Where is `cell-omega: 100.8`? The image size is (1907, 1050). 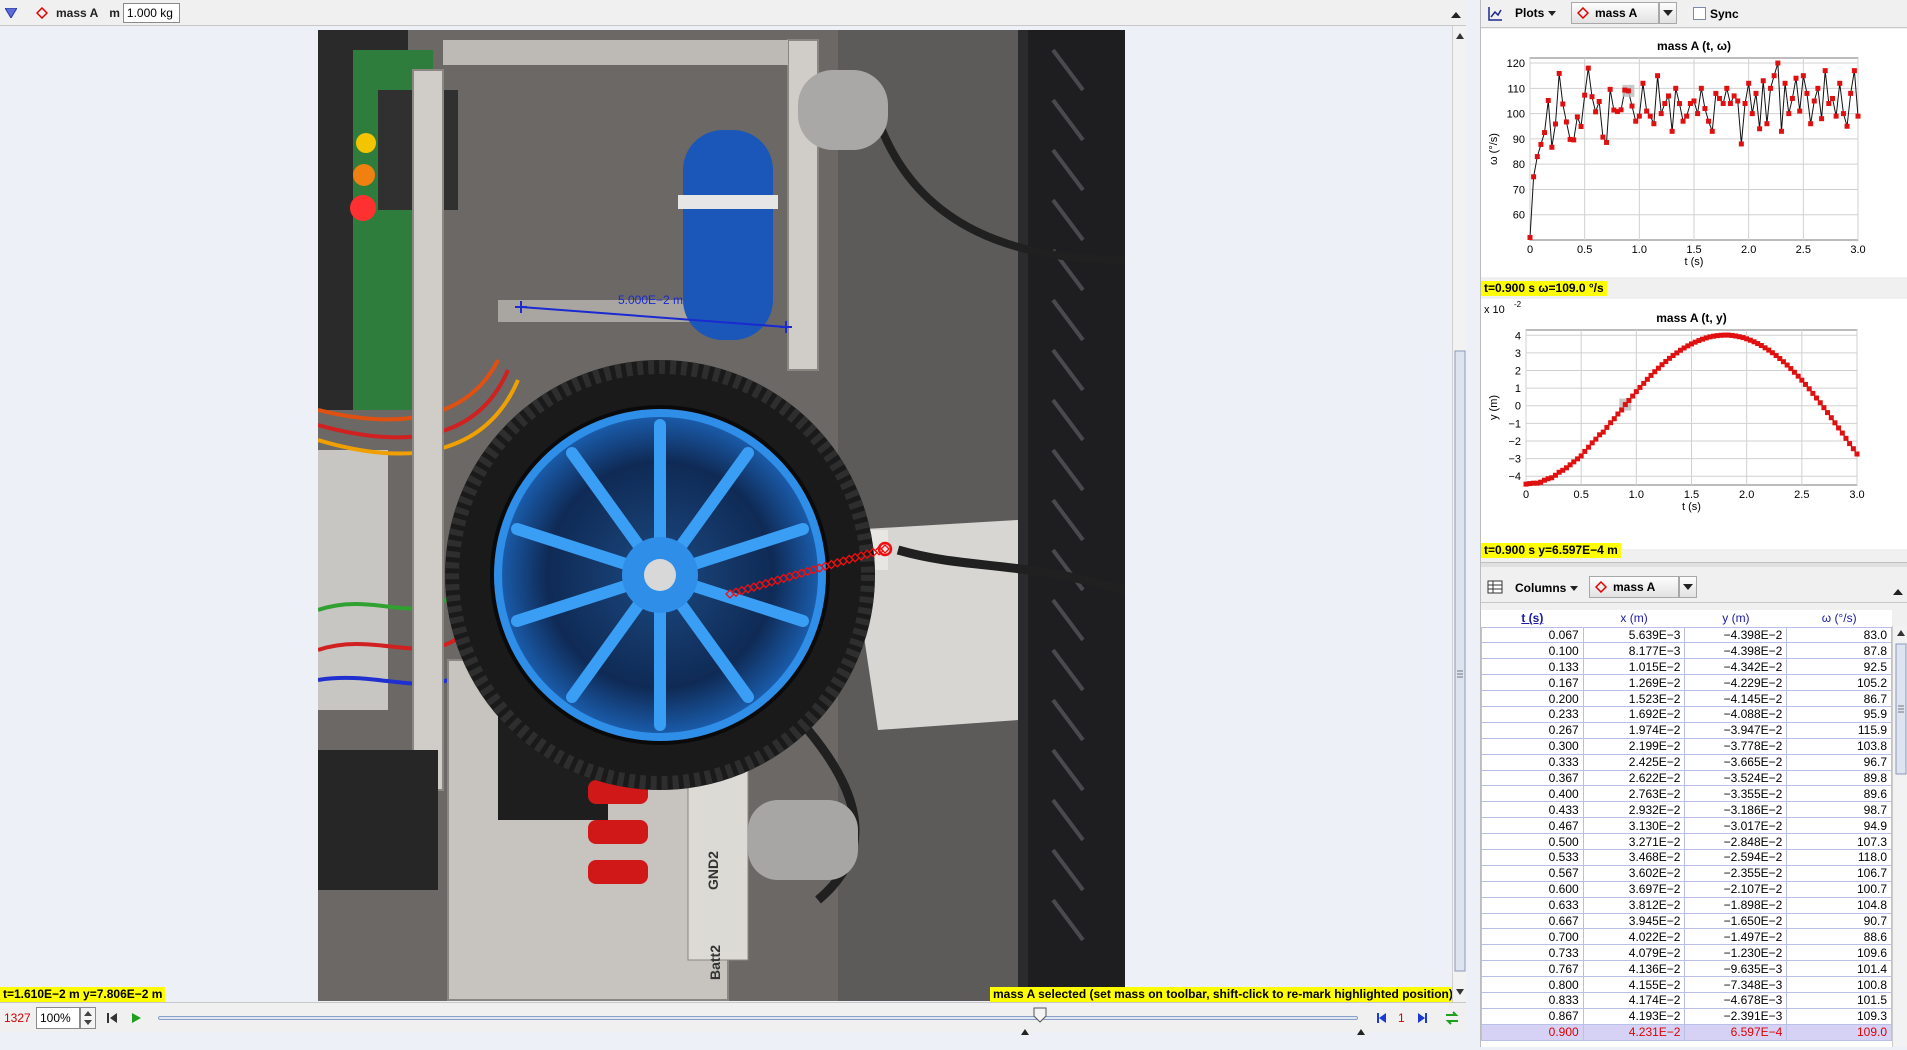 cell-omega: 100.8 is located at coordinates (1839, 984).